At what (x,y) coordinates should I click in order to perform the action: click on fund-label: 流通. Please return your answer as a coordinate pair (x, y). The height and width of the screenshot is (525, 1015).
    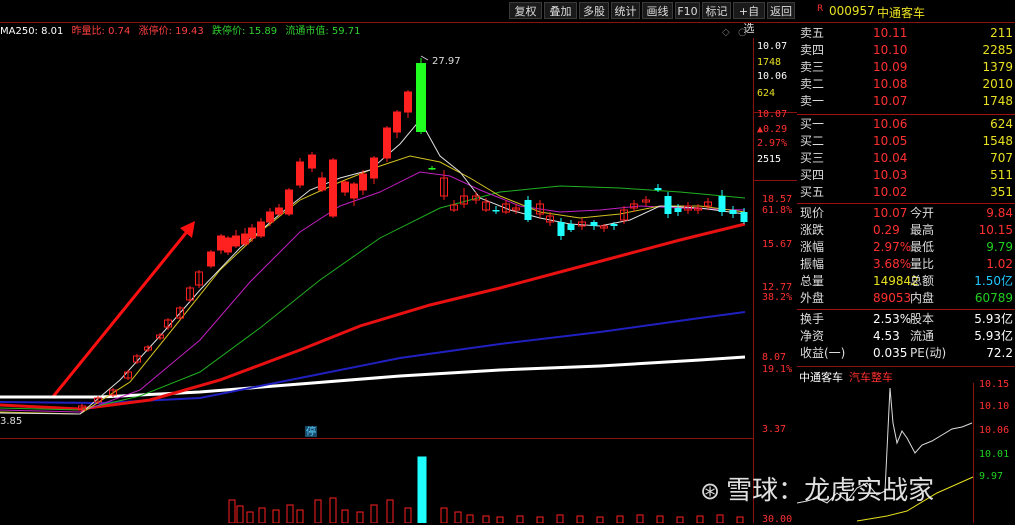
    Looking at the image, I should click on (922, 336).